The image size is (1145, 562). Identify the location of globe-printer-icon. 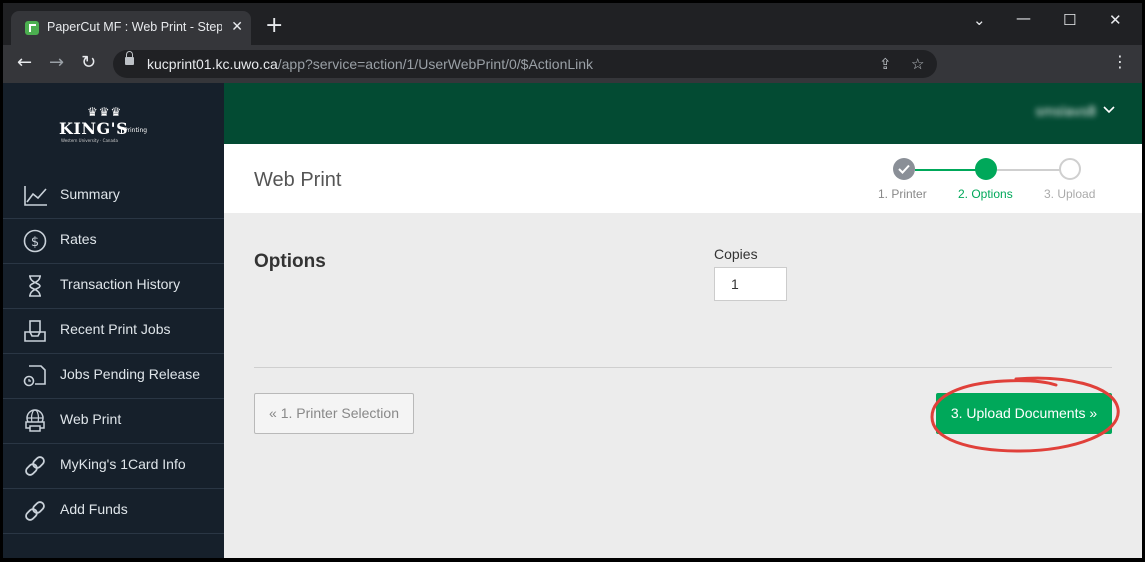
(35, 420).